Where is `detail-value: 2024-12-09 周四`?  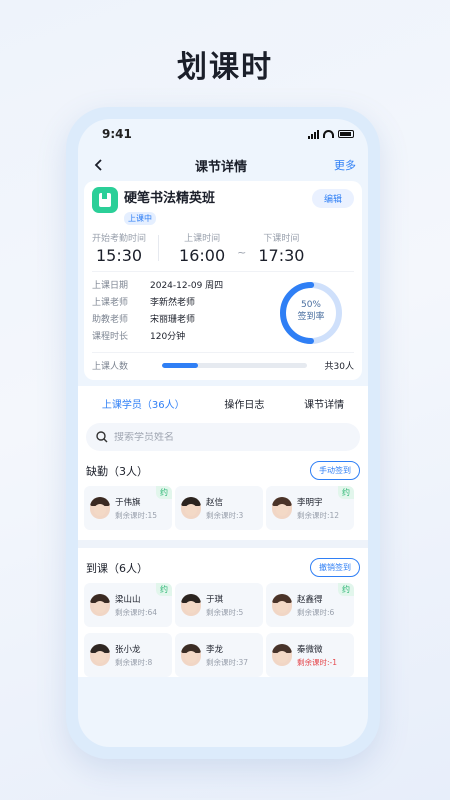 detail-value: 2024-12-09 周四 is located at coordinates (187, 286).